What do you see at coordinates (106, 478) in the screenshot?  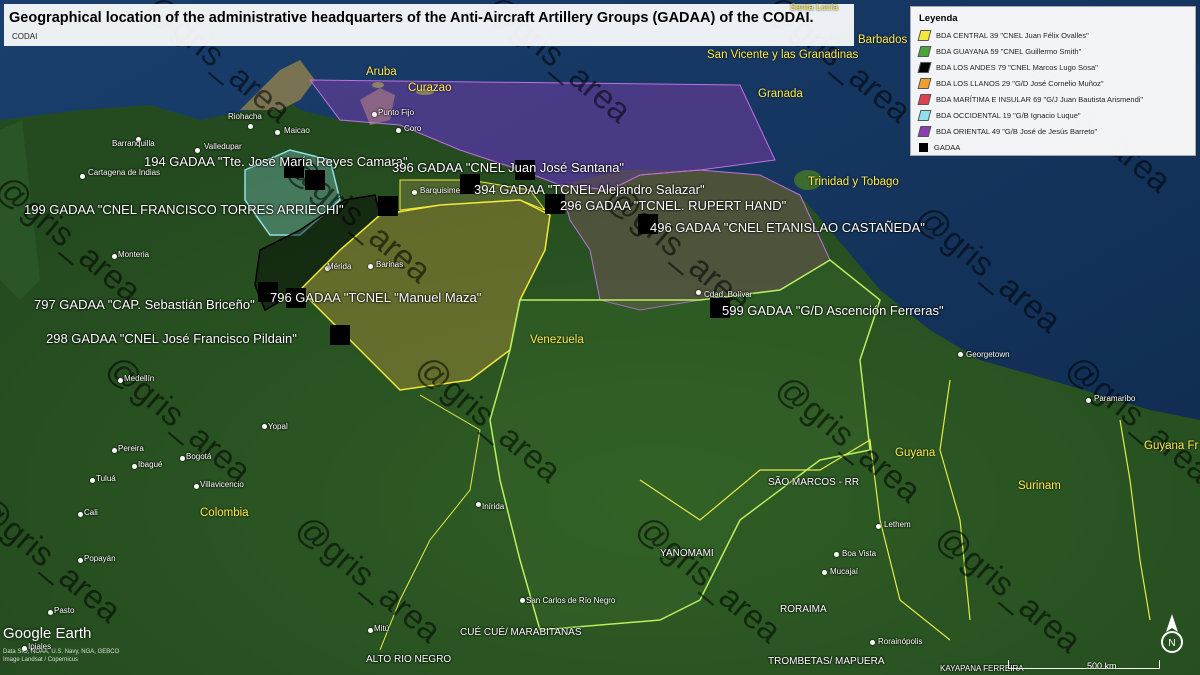 I see `city-label: Tuluá` at bounding box center [106, 478].